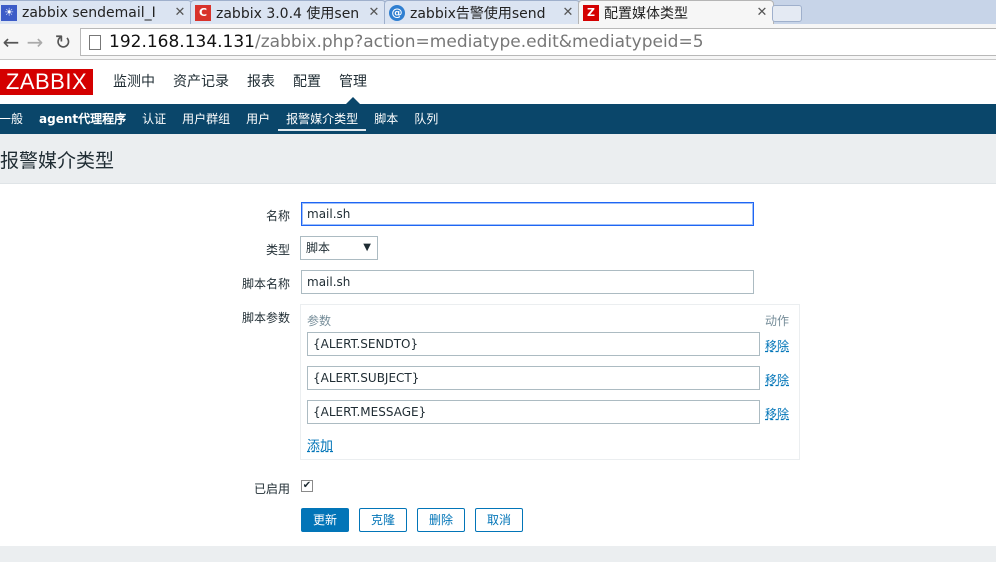 The height and width of the screenshot is (562, 996). Describe the element at coordinates (15, 119) in the screenshot. I see `submenu-general: 一般` at that location.